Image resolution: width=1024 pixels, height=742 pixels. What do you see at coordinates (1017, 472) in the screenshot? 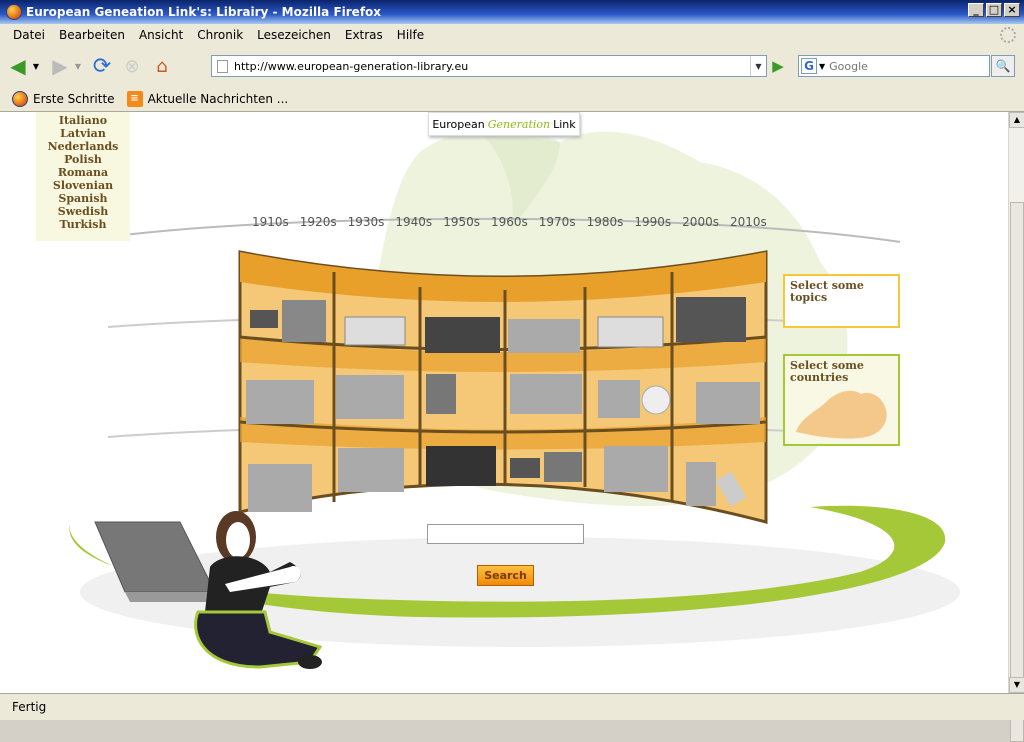
I see `scroll-thumb` at bounding box center [1017, 472].